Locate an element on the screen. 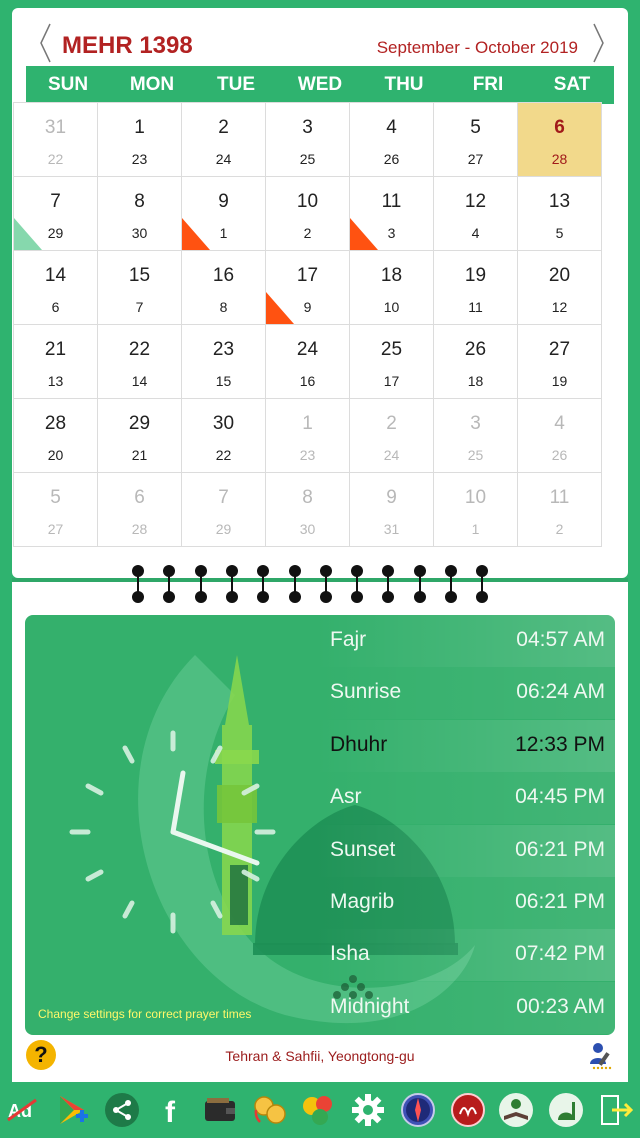  gregorian-day-number: 19 is located at coordinates (559, 381).